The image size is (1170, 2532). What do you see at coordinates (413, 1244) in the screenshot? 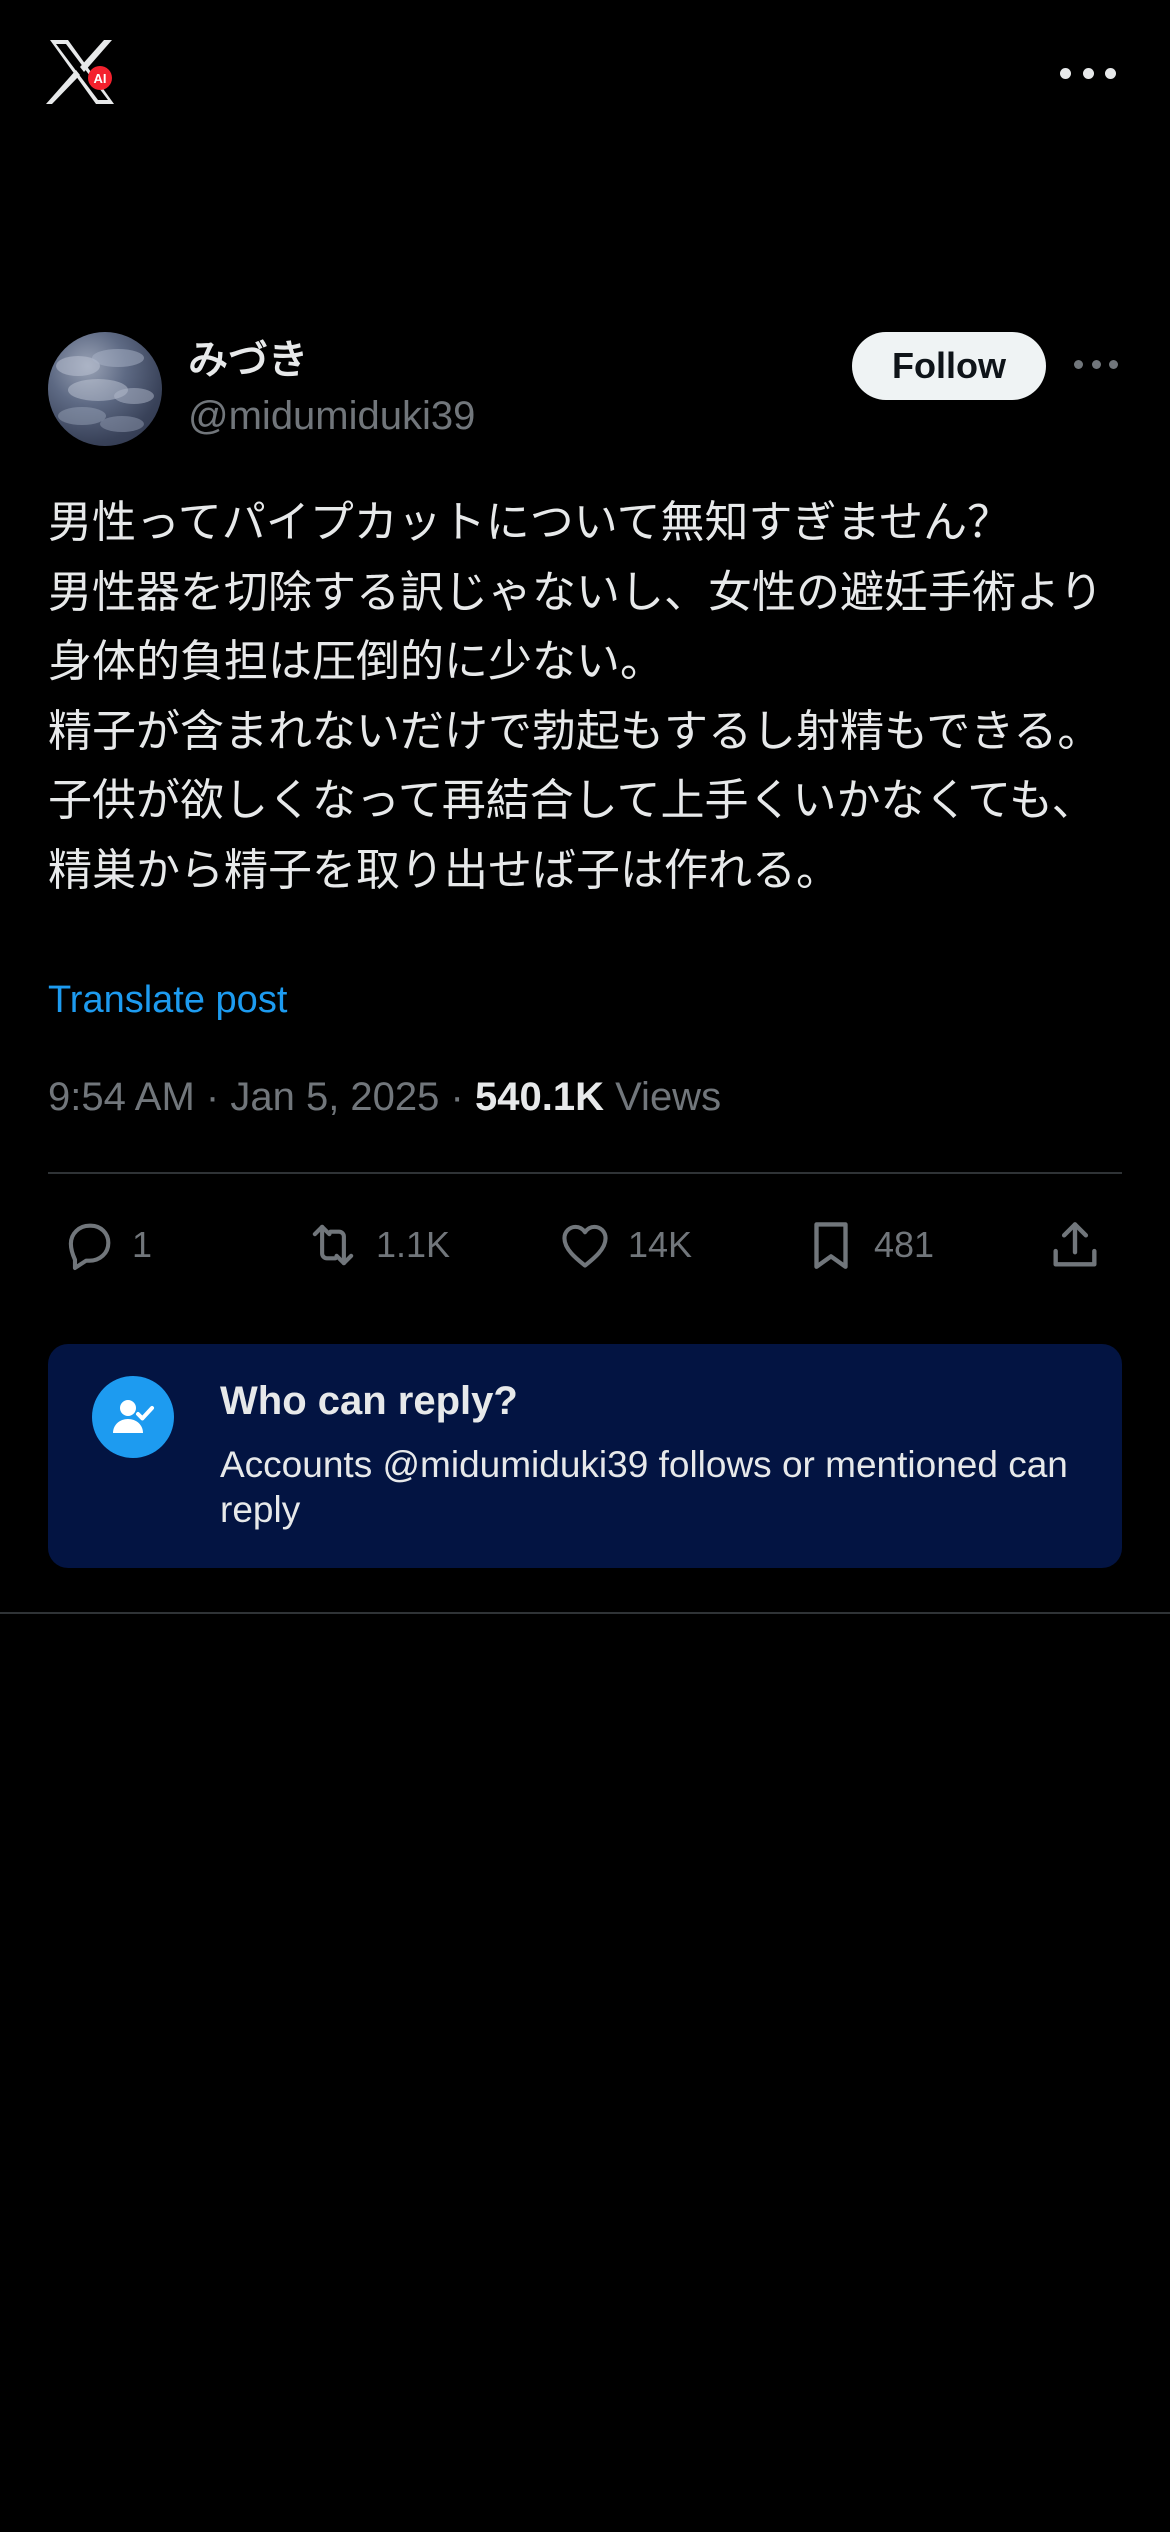
I see `repost-count: 1.1K` at bounding box center [413, 1244].